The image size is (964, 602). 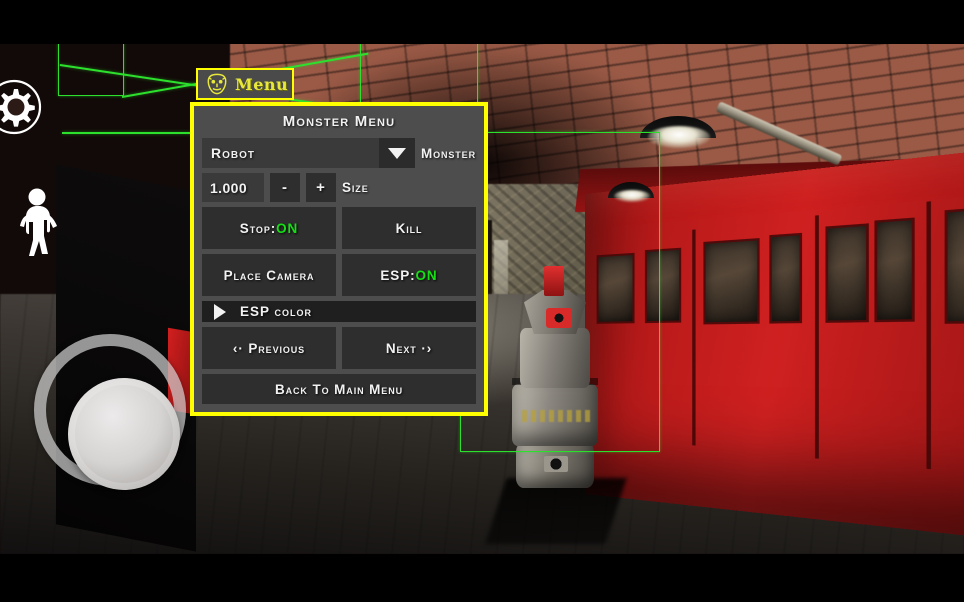 What do you see at coordinates (426, 275) in the screenshot?
I see `esp-button-state: ON` at bounding box center [426, 275].